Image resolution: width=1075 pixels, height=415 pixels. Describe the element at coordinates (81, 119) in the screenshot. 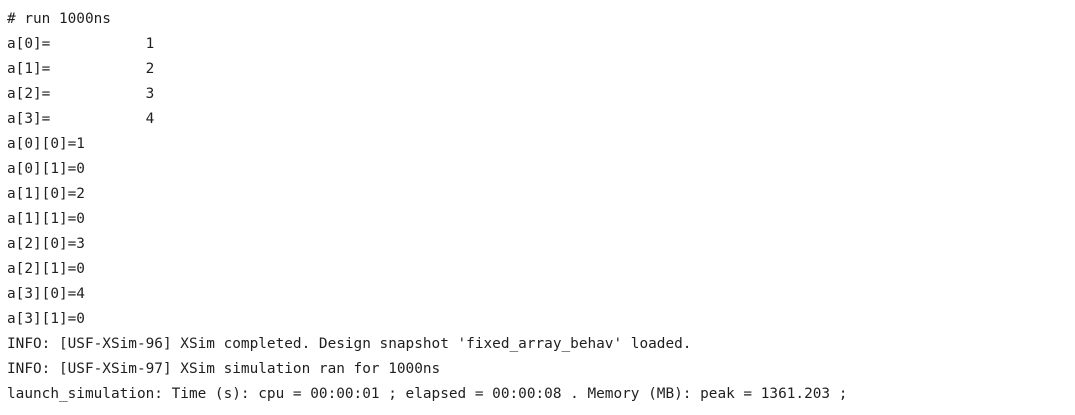

I see `console-line: a[3]= 4` at that location.